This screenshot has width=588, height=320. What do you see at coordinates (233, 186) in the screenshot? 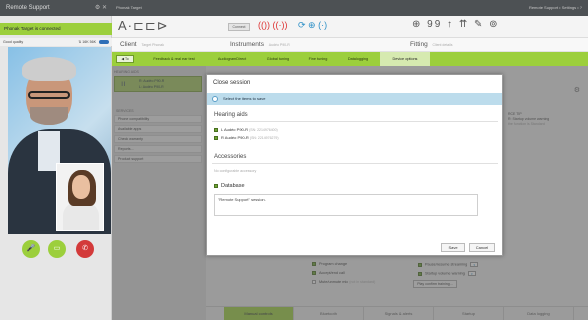
I see `database-label: Database` at bounding box center [233, 186].